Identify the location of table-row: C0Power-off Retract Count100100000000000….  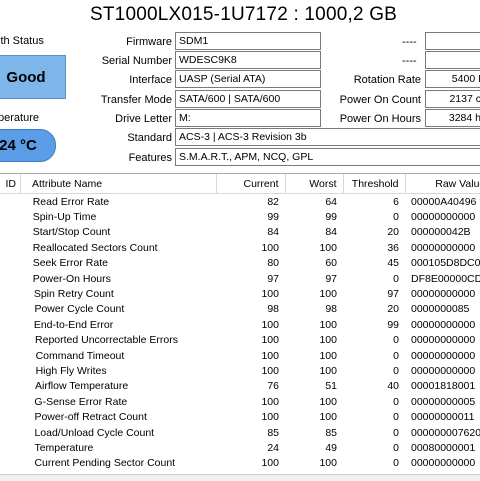
(240, 416).